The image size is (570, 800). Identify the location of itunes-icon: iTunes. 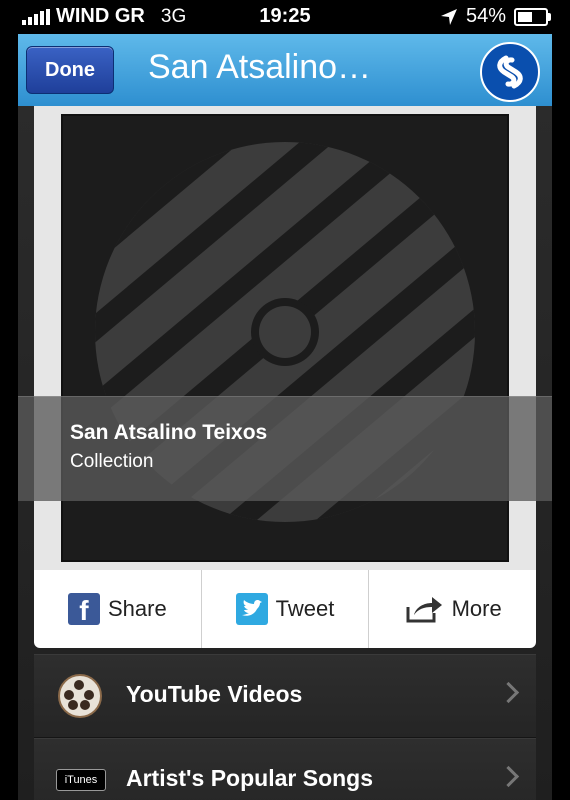
(81, 780).